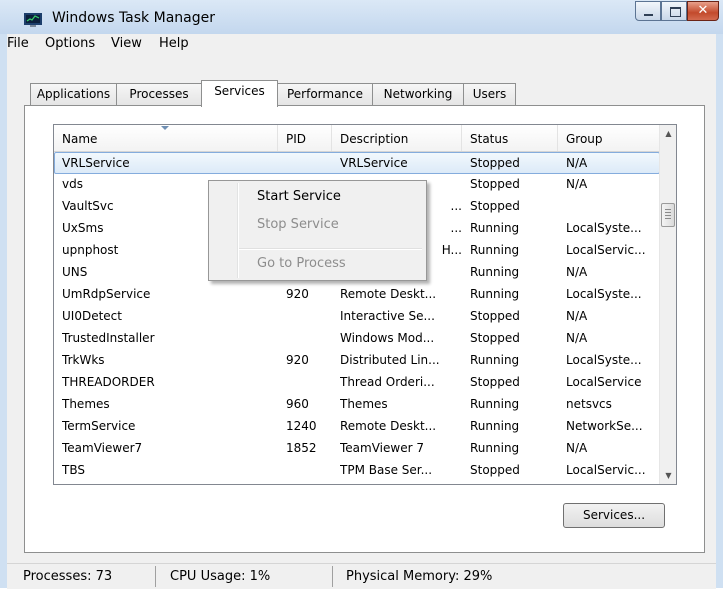  Describe the element at coordinates (668, 475) in the screenshot. I see `scroll-down-icon: ▼` at that location.